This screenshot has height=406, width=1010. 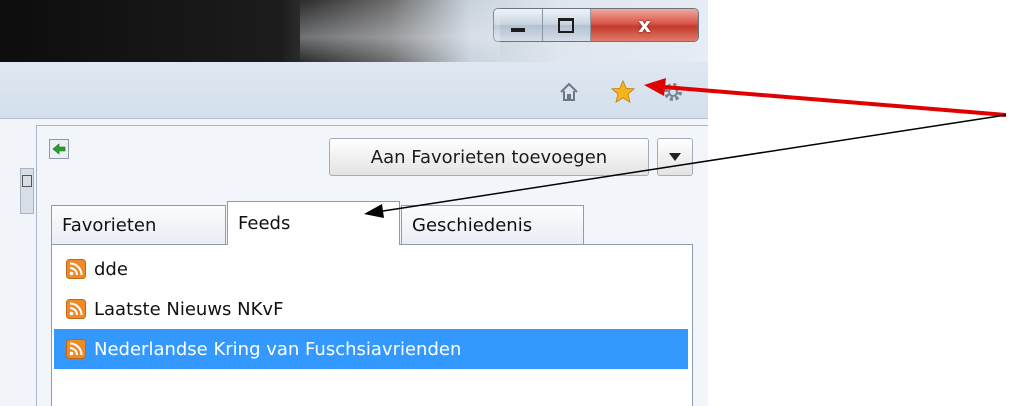 I want to click on close-icon: x, so click(x=644, y=25).